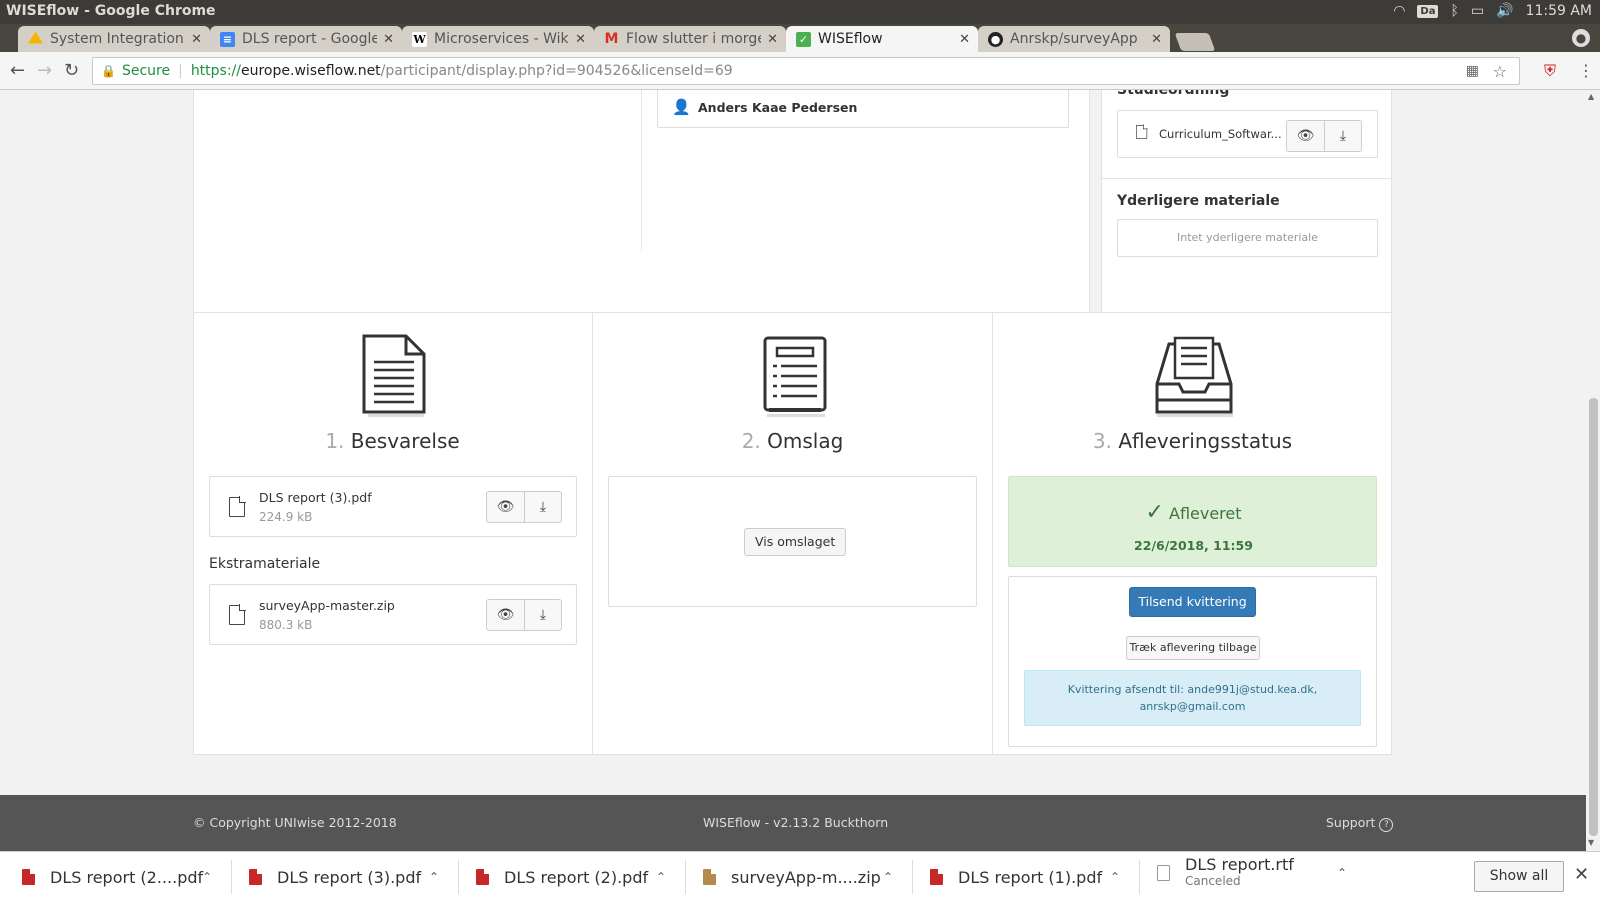 Image resolution: width=1600 pixels, height=900 pixels. I want to click on tab-github: ● Anrskp/surveyApp ✕, so click(1074, 39).